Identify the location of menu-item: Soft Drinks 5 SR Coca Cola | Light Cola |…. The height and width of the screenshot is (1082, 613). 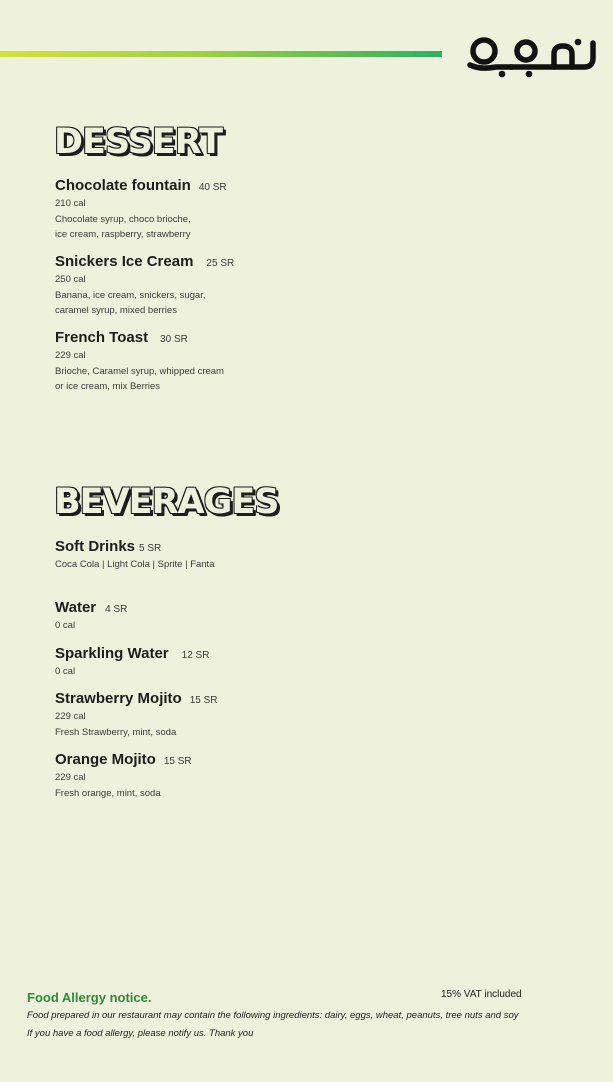
(205, 555).